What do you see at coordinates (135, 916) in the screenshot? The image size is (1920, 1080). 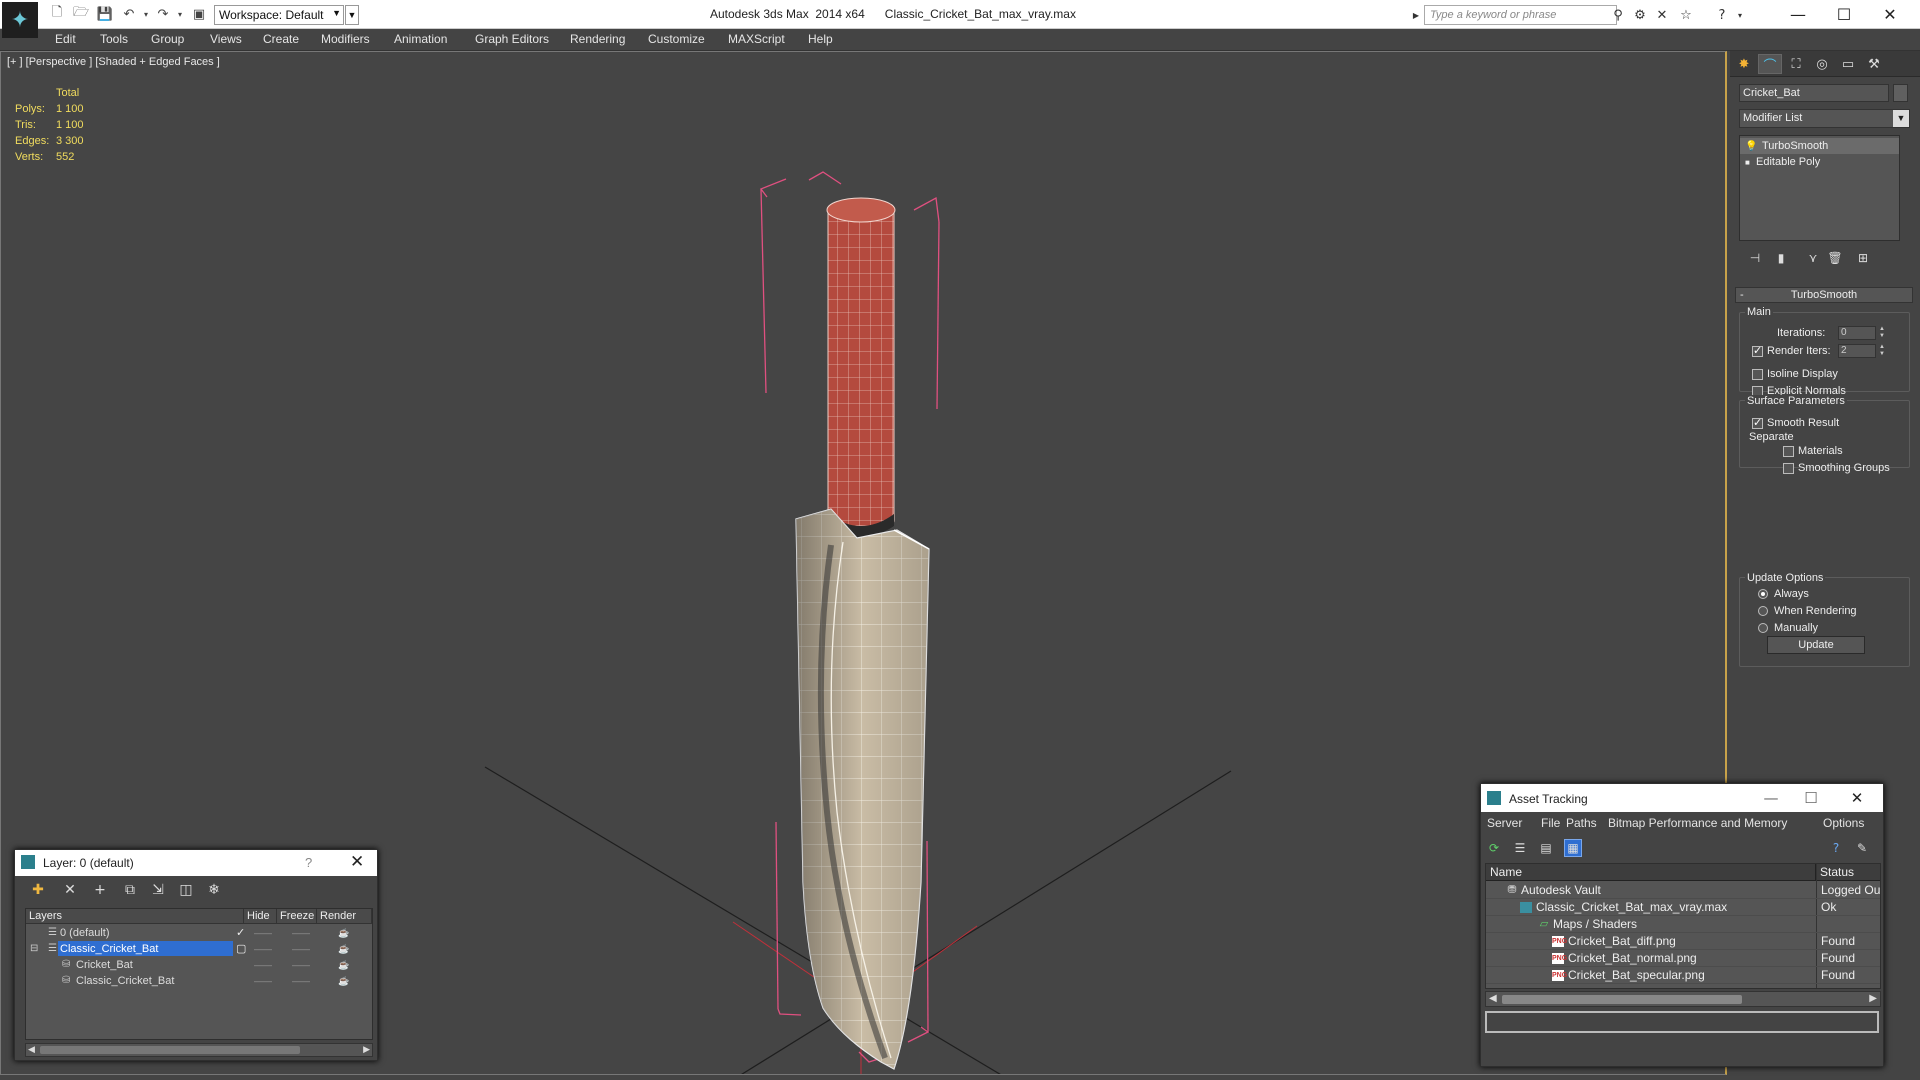 I see `column-header-layers: Layers` at bounding box center [135, 916].